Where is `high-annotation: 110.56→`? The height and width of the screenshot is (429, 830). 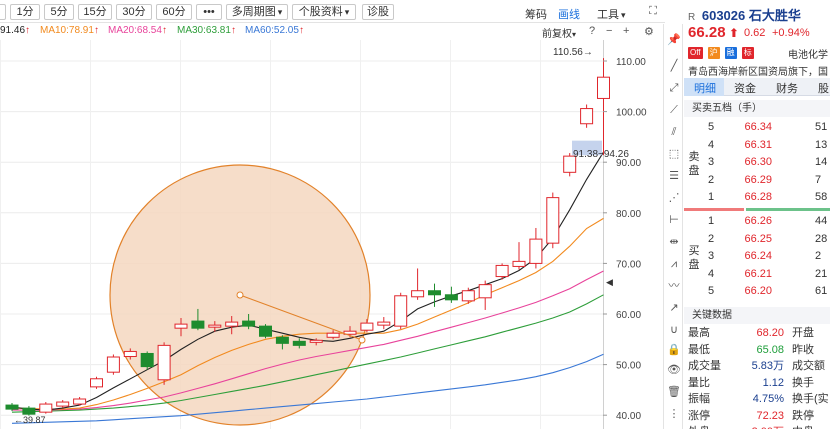 high-annotation: 110.56→ is located at coordinates (573, 52).